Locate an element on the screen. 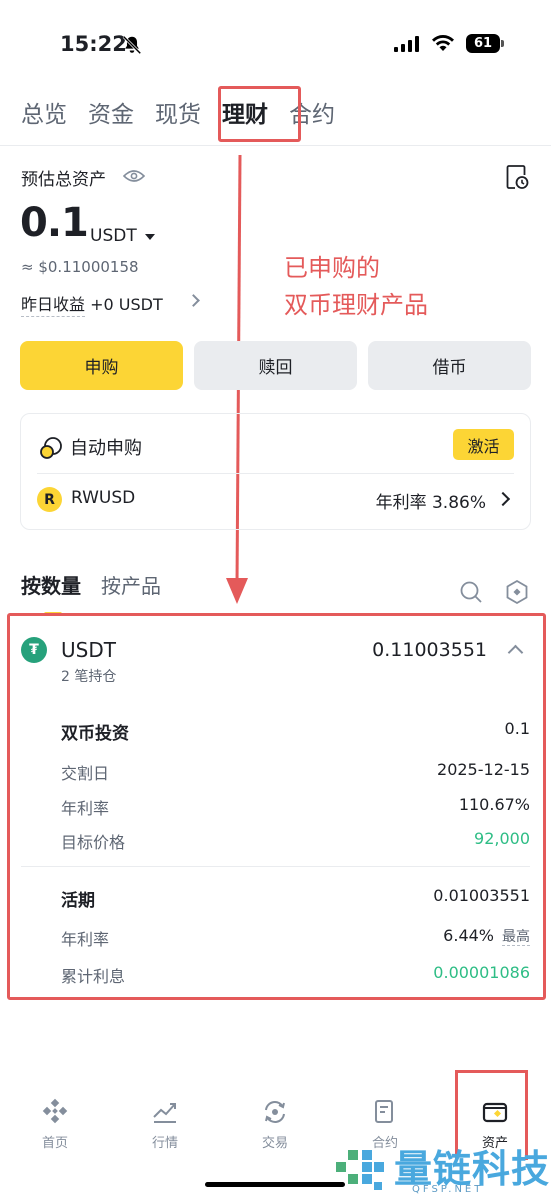 This screenshot has width=551, height=1200. nav-markets-label: 行情 is located at coordinates (164, 1143).